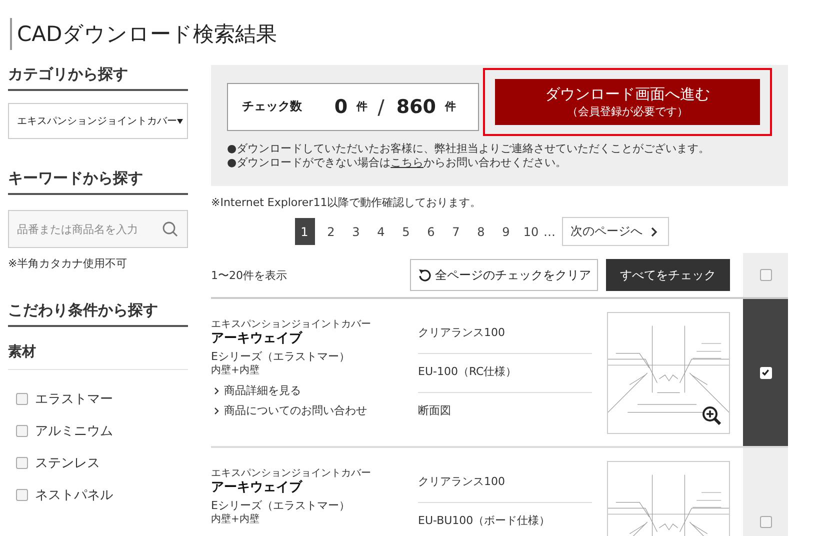 Image resolution: width=820 pixels, height=536 pixels. I want to click on group-heading: 素材, so click(98, 356).